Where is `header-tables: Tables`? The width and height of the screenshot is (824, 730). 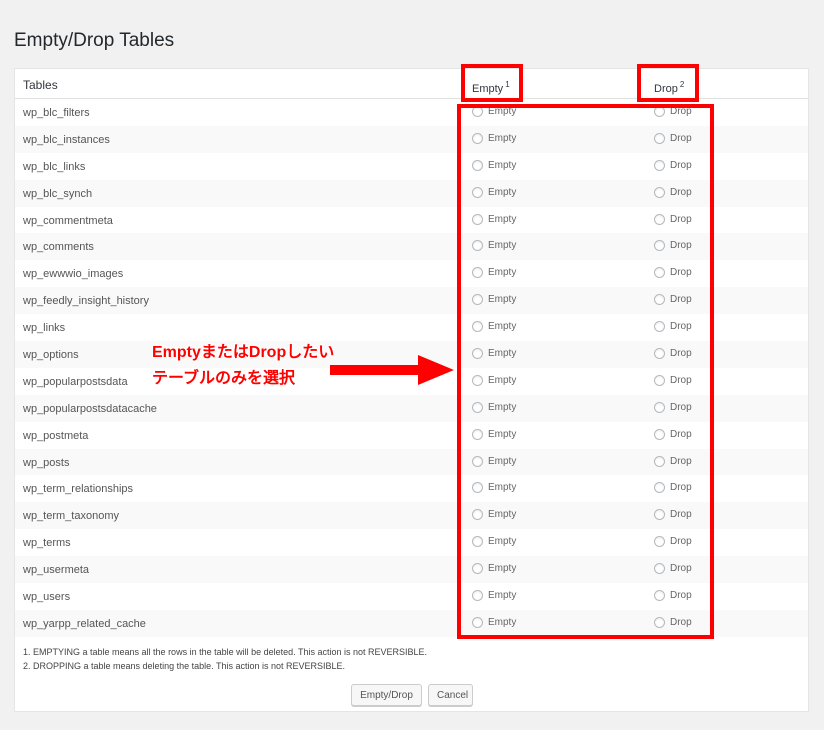
header-tables: Tables is located at coordinates (40, 85).